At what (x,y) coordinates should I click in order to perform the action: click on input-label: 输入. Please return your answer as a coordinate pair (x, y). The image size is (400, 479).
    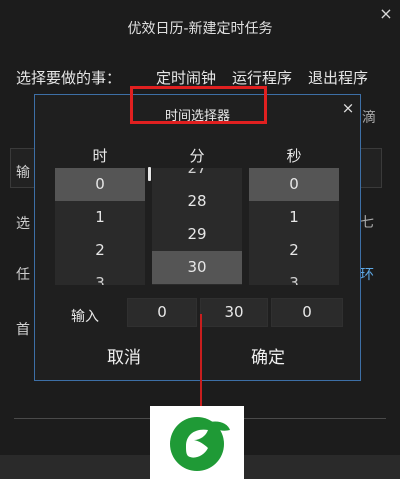
    Looking at the image, I should click on (85, 317).